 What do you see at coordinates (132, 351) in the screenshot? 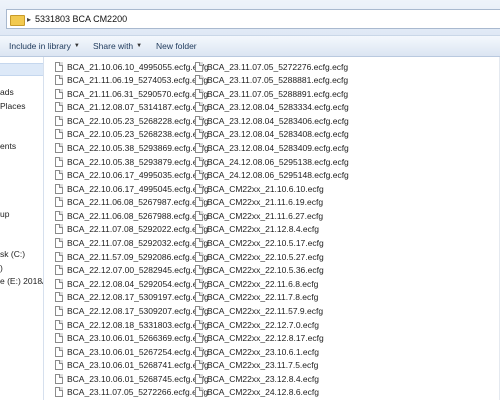
I see `file-item: BCA_23.10.06.01_5267254.ecfg.ecfg` at bounding box center [132, 351].